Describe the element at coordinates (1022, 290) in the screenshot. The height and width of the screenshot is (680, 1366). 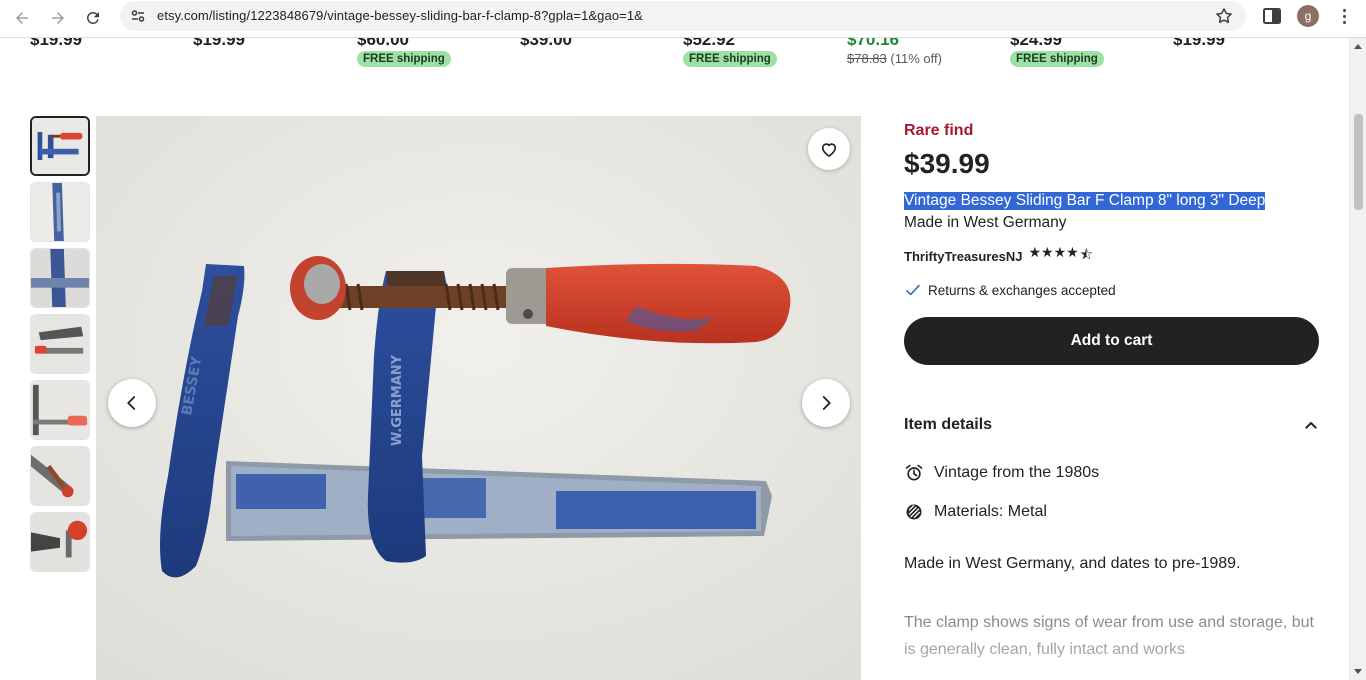
I see `returns-text: Returns & exchanges accepted` at that location.